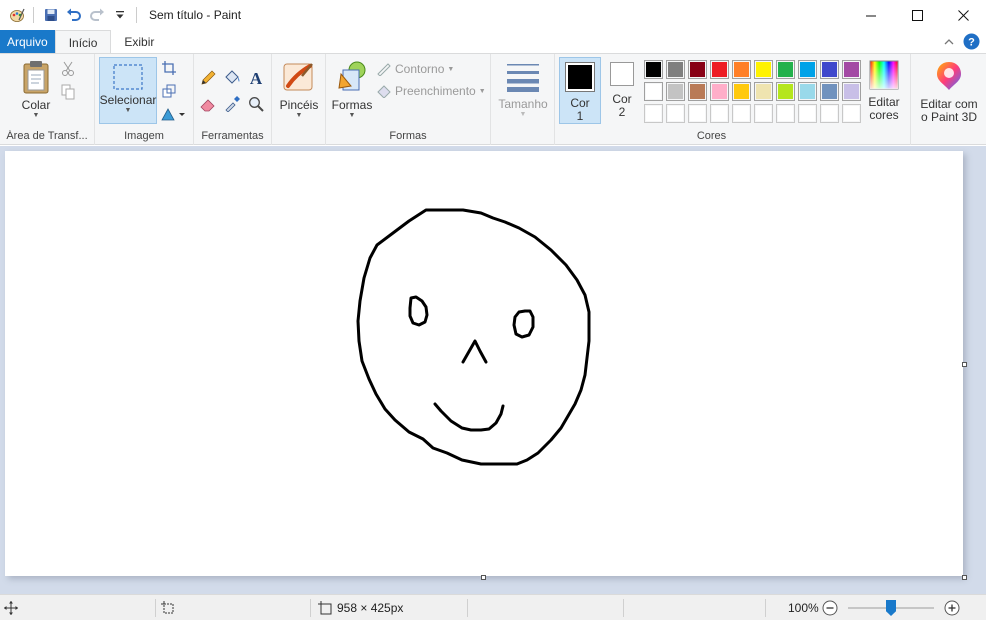 The image size is (986, 620). What do you see at coordinates (964, 364) in the screenshot?
I see `resize-handle-right` at bounding box center [964, 364].